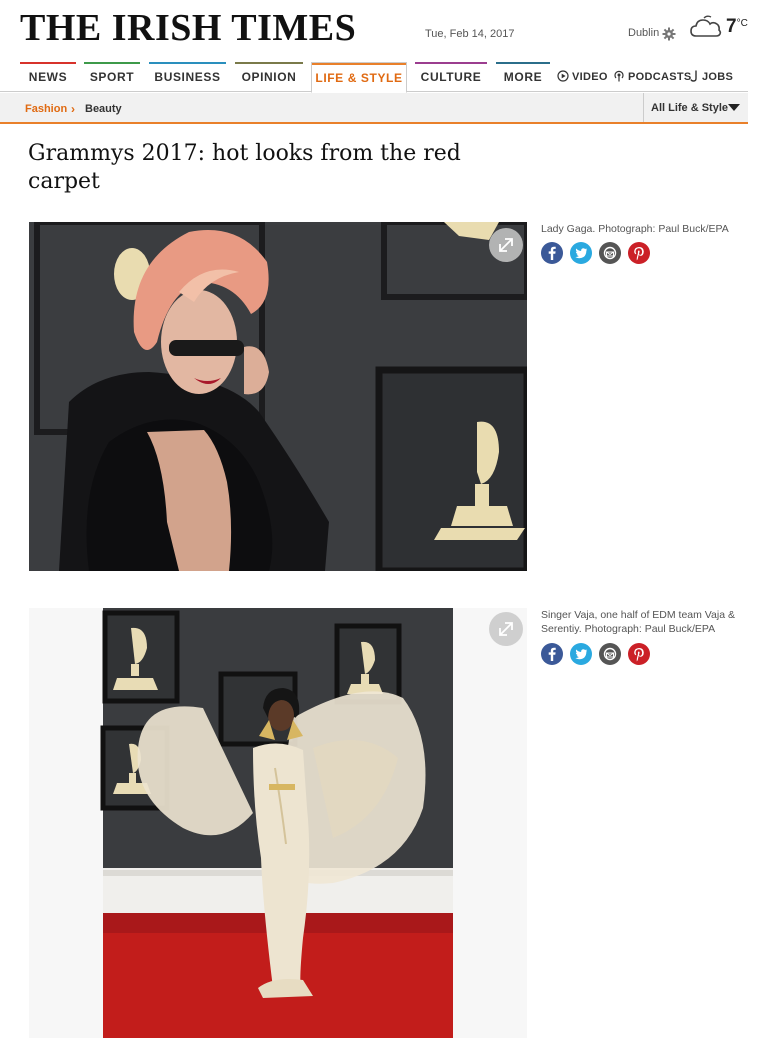 Image resolution: width=768 pixels, height=1062 pixels. I want to click on photo-caption: Lady Gaga. Photograph: Paul Buck/EPA, so click(635, 229).